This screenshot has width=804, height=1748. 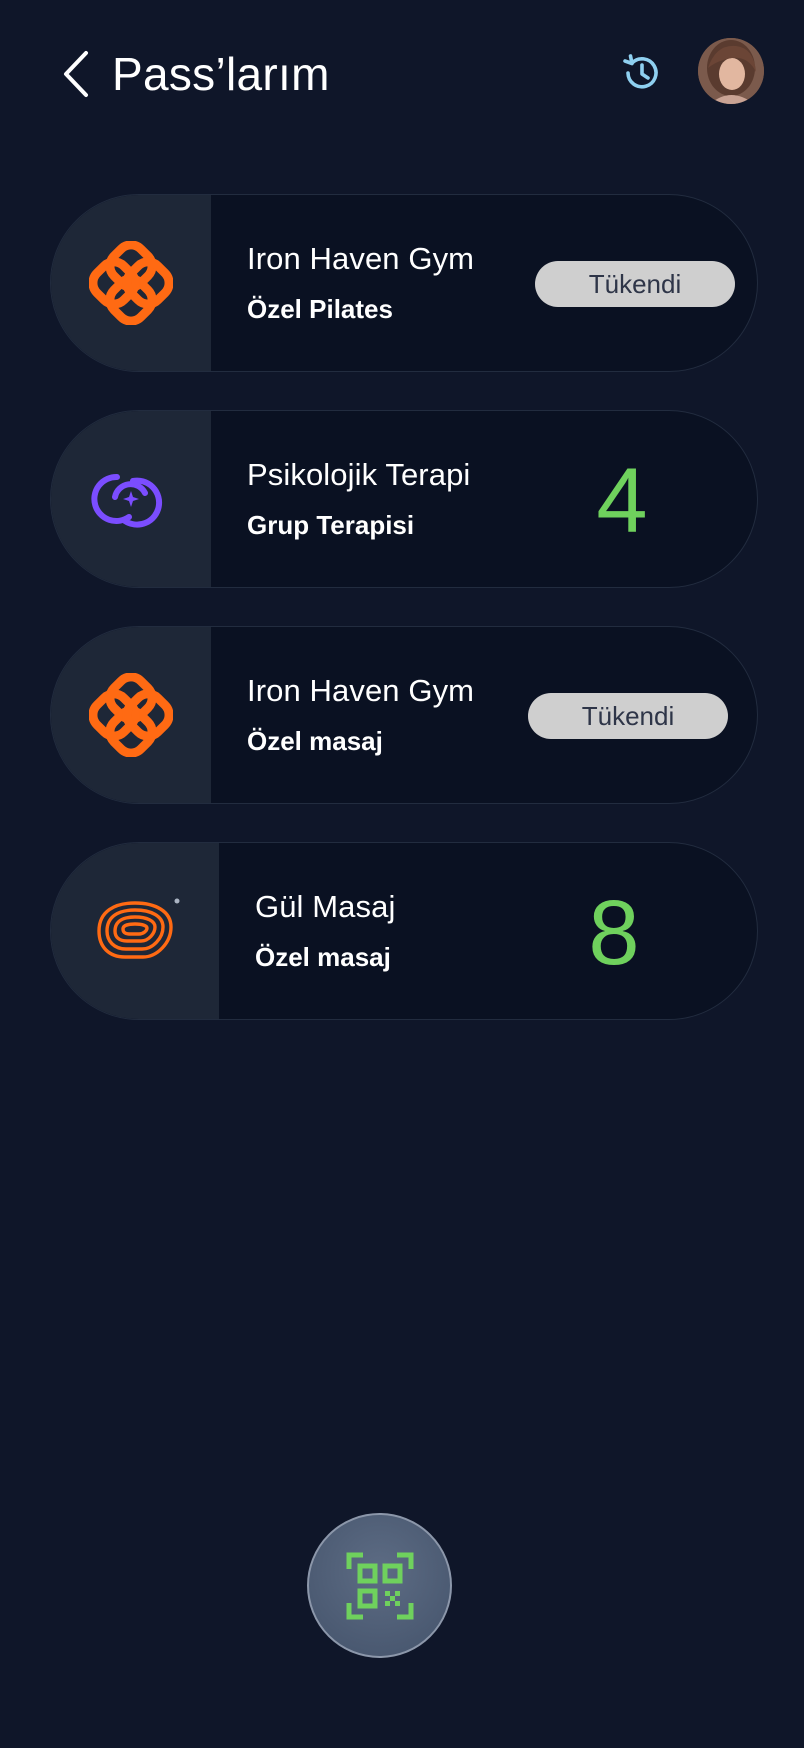 I want to click on pass-info: Iron Haven Gym Özel masaj, so click(x=360, y=715).